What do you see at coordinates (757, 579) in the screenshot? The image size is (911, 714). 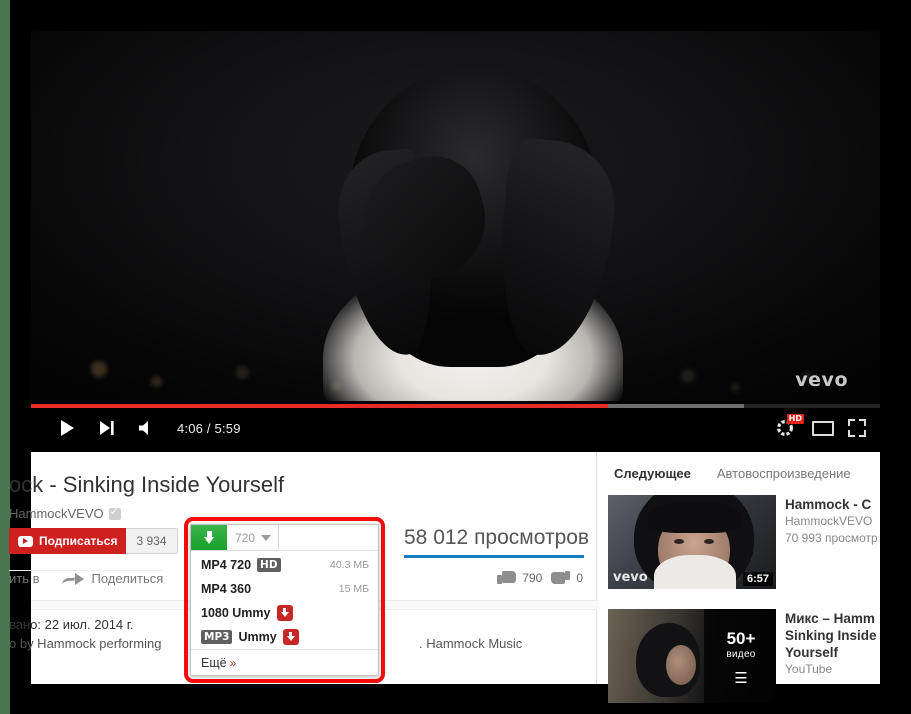 I see `duration-badge: 6:57` at bounding box center [757, 579].